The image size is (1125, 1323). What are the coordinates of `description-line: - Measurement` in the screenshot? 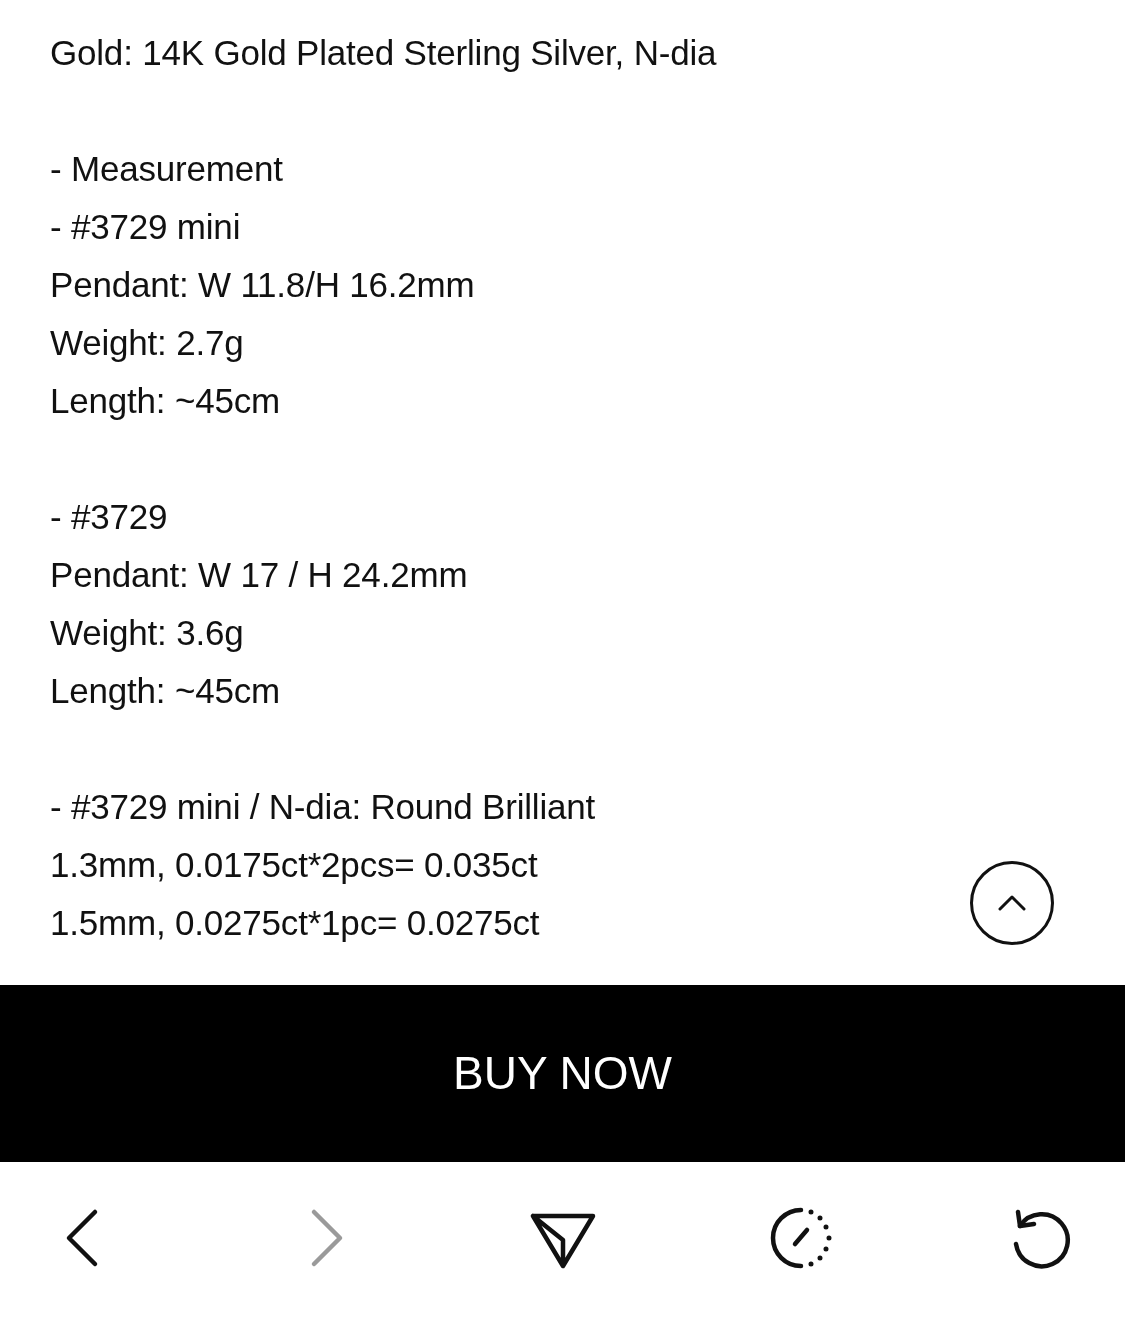 It's located at (166, 169).